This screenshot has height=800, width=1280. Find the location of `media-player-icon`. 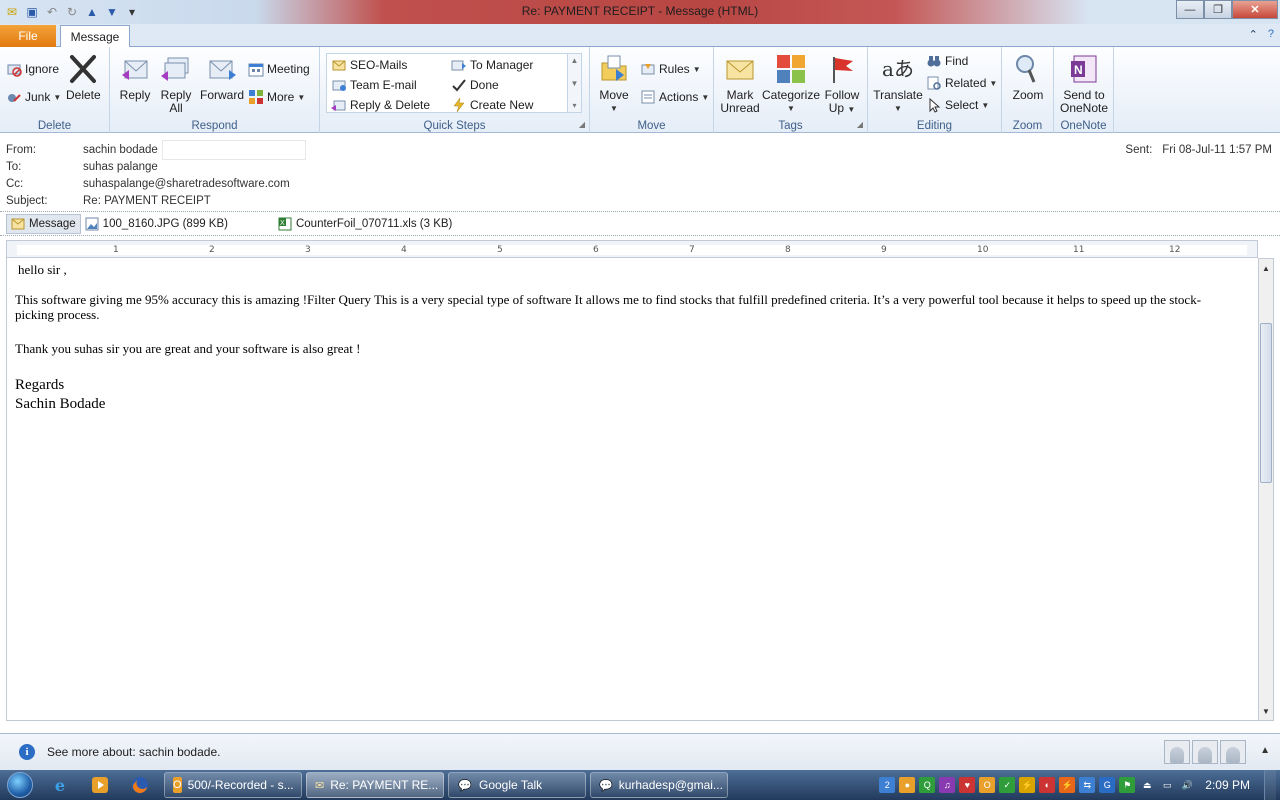

media-player-icon is located at coordinates (100, 785).